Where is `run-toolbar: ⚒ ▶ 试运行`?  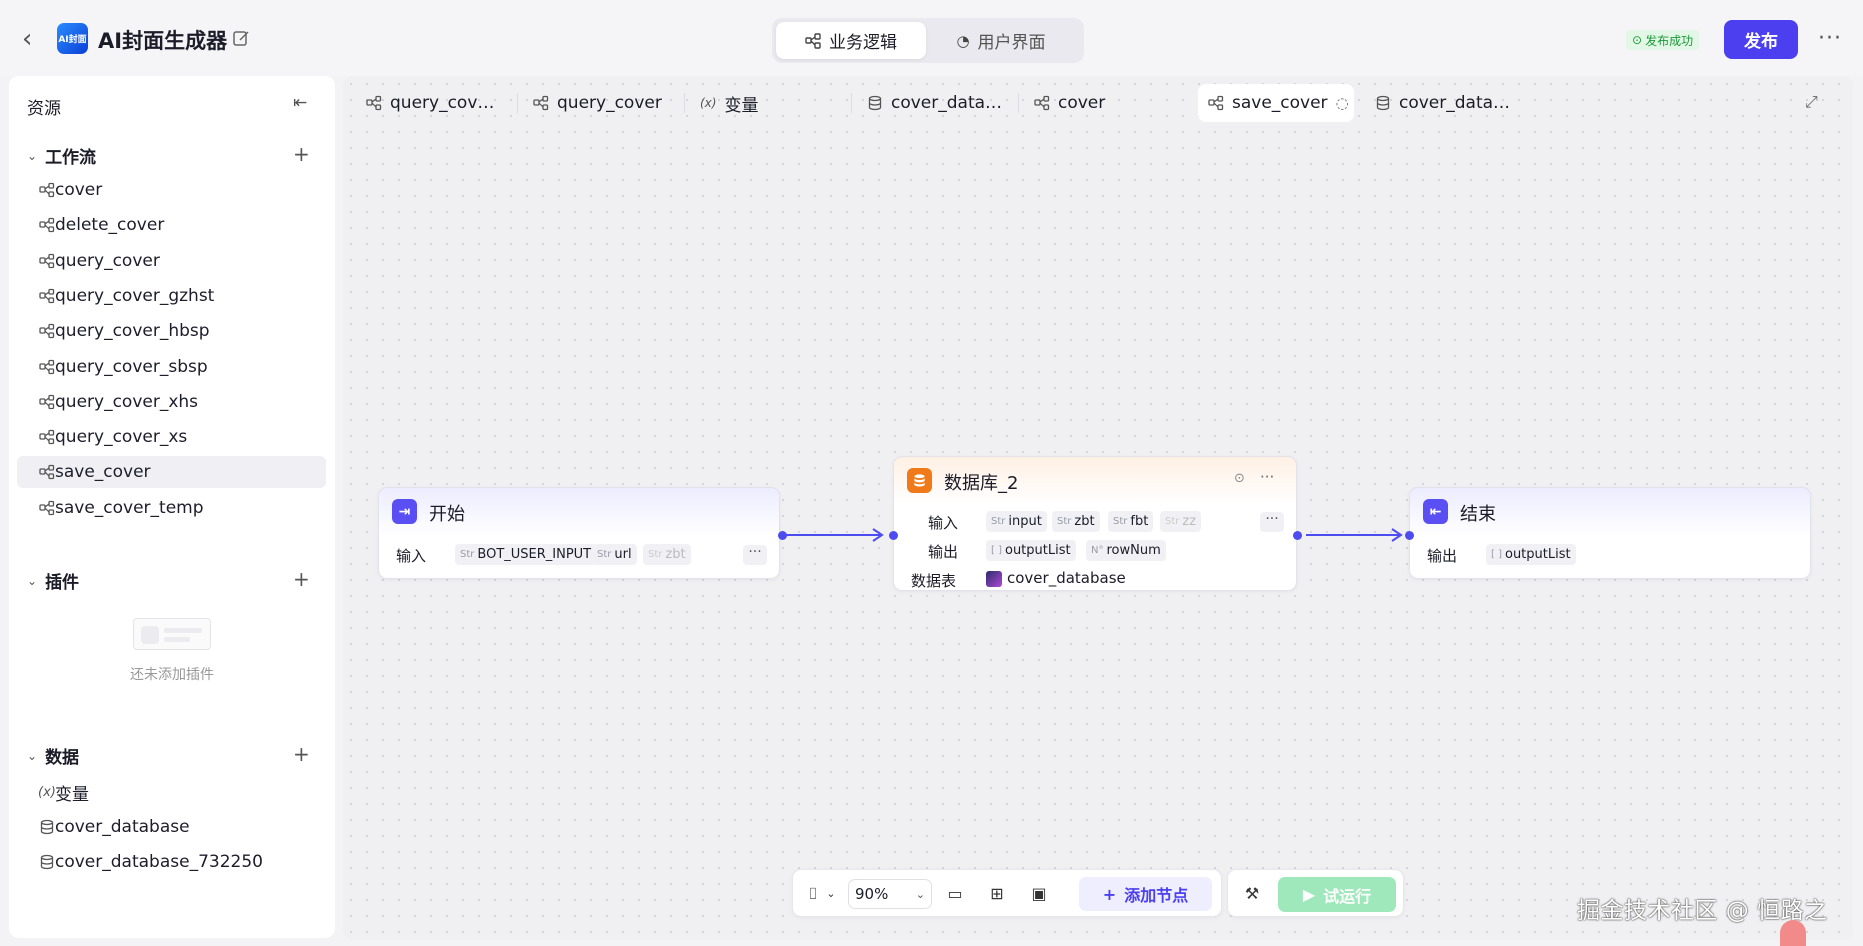
run-toolbar: ⚒ ▶ 试运行 is located at coordinates (1315, 893).